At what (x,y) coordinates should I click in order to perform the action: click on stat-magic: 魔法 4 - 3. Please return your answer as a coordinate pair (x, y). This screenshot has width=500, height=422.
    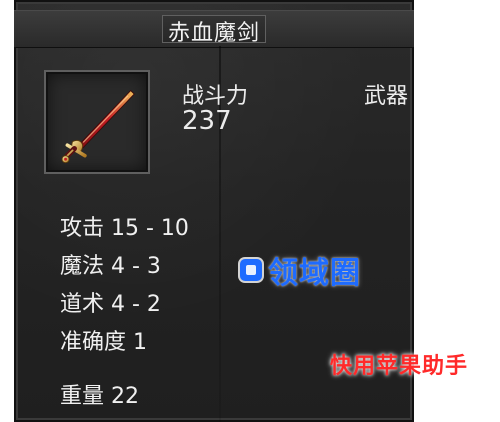
    Looking at the image, I should click on (110, 266).